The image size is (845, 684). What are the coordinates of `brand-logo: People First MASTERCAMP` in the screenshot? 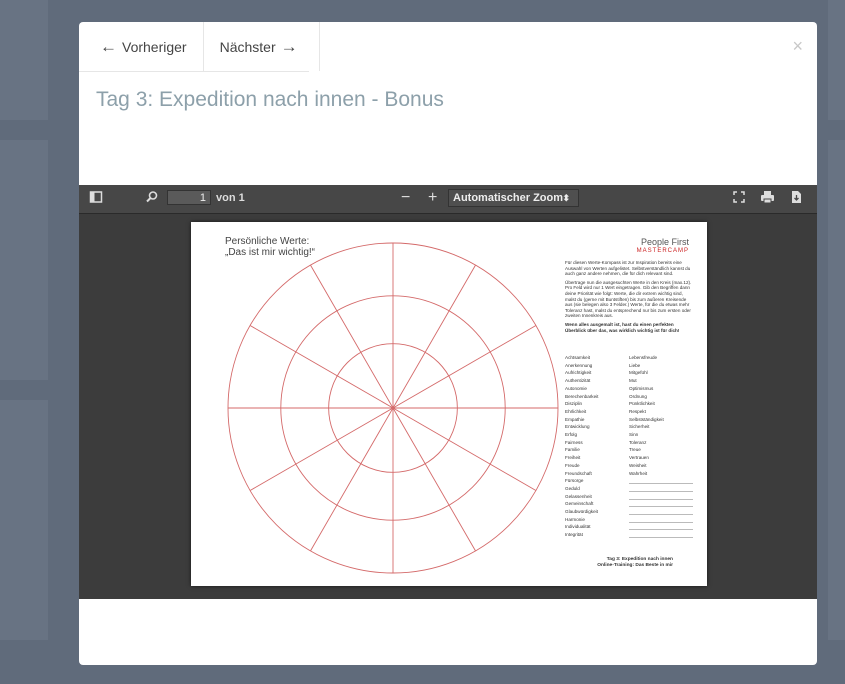 It's located at (663, 247).